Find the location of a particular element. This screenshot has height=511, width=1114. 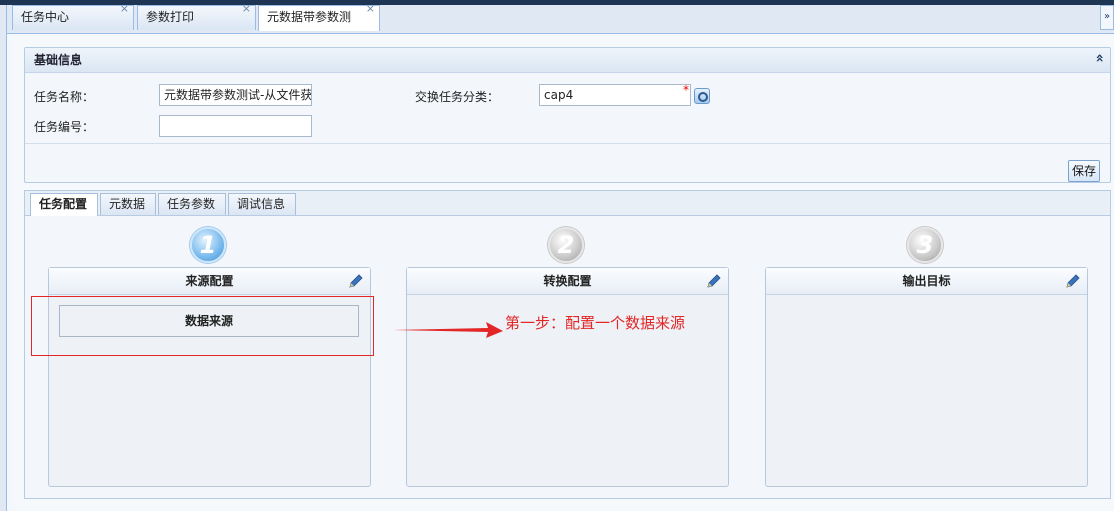

search-icon is located at coordinates (702, 96).